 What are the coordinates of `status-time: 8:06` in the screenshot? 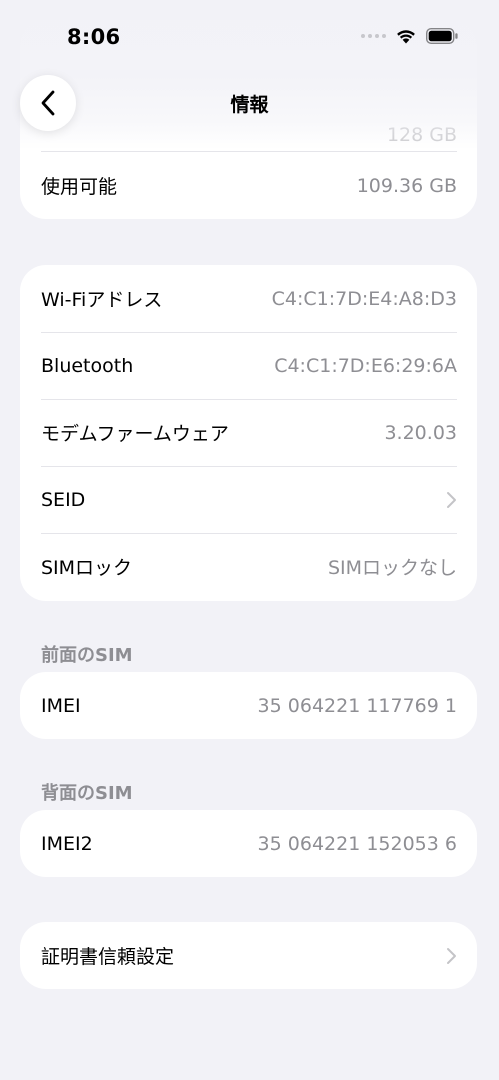 It's located at (94, 37).